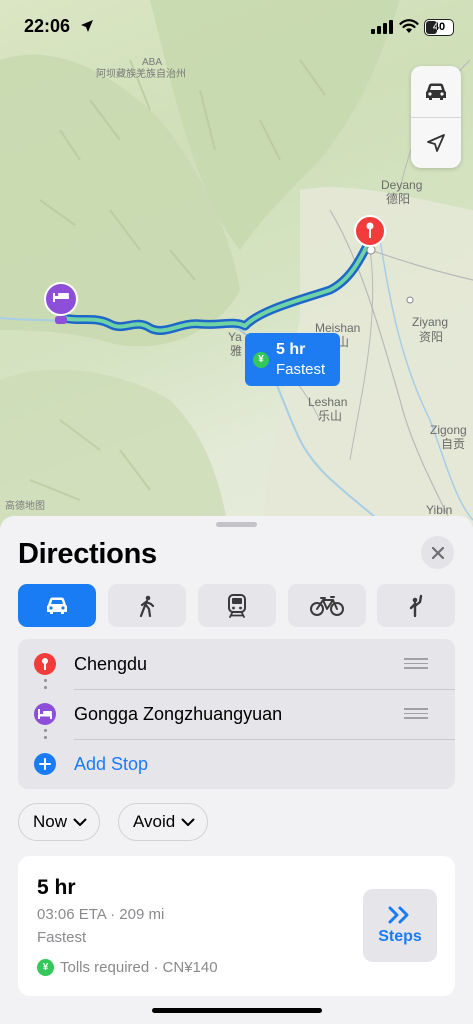 The height and width of the screenshot is (1024, 473). I want to click on mode-drive-button, so click(57, 605).